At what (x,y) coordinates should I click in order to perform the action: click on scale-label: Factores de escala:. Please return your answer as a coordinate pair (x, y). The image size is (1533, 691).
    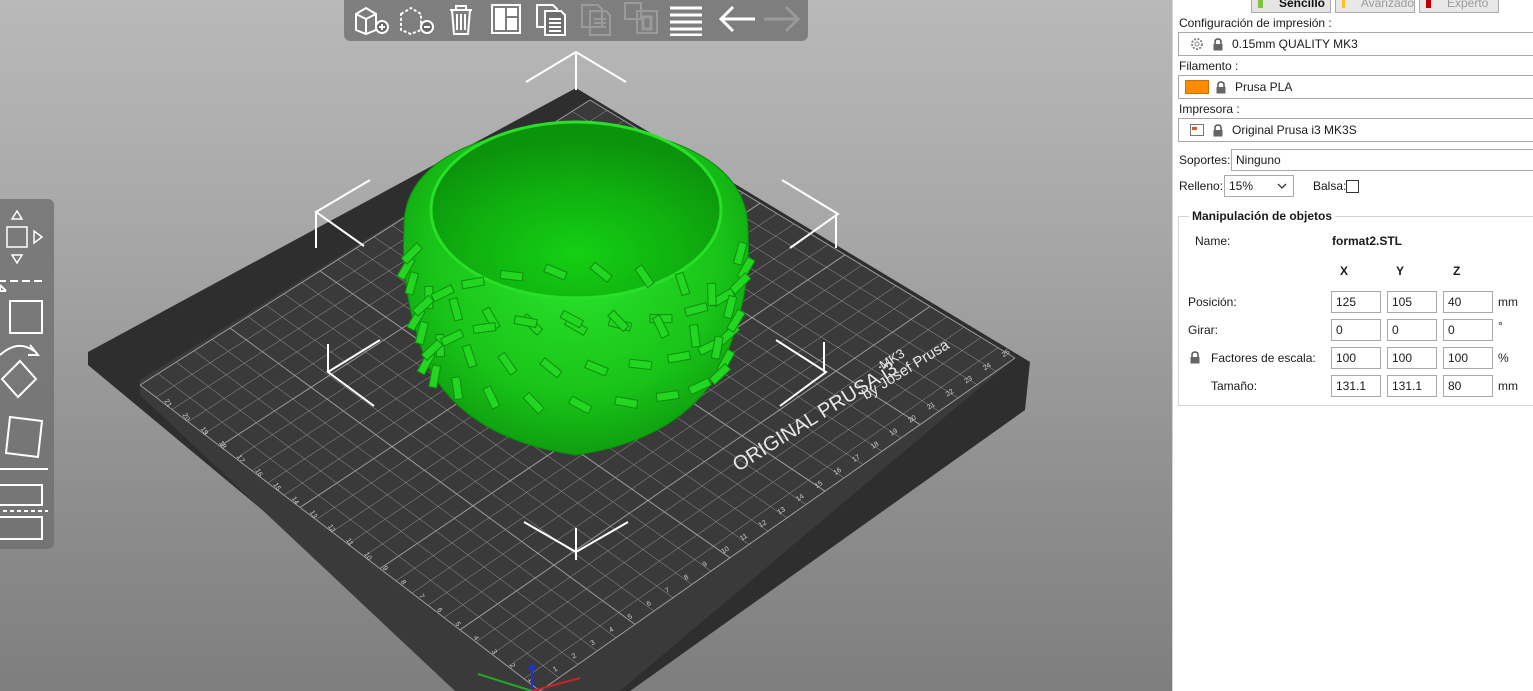
    Looking at the image, I should click on (1263, 358).